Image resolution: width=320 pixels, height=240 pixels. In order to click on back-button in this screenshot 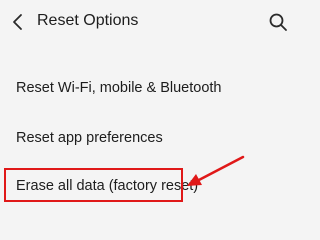, I will do `click(18, 22)`.